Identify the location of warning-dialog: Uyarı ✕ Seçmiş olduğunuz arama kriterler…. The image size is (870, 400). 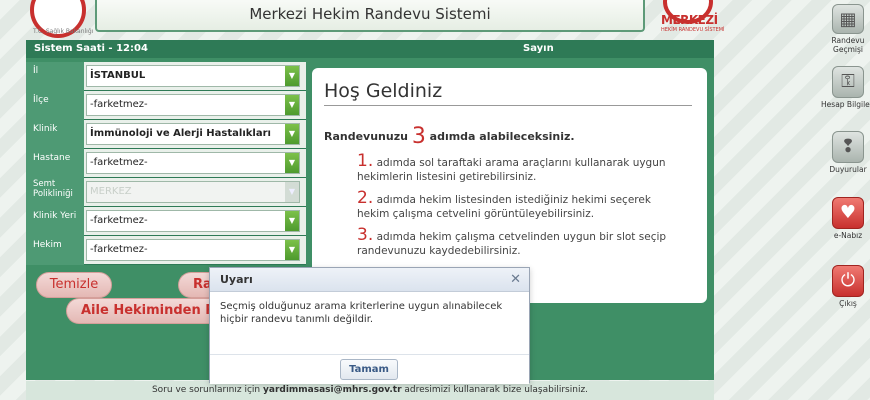
(369, 325).